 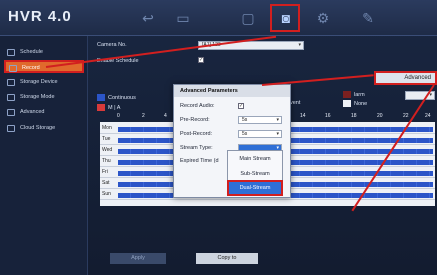 What do you see at coordinates (11, 97) in the screenshot?
I see `mode-icon` at bounding box center [11, 97].